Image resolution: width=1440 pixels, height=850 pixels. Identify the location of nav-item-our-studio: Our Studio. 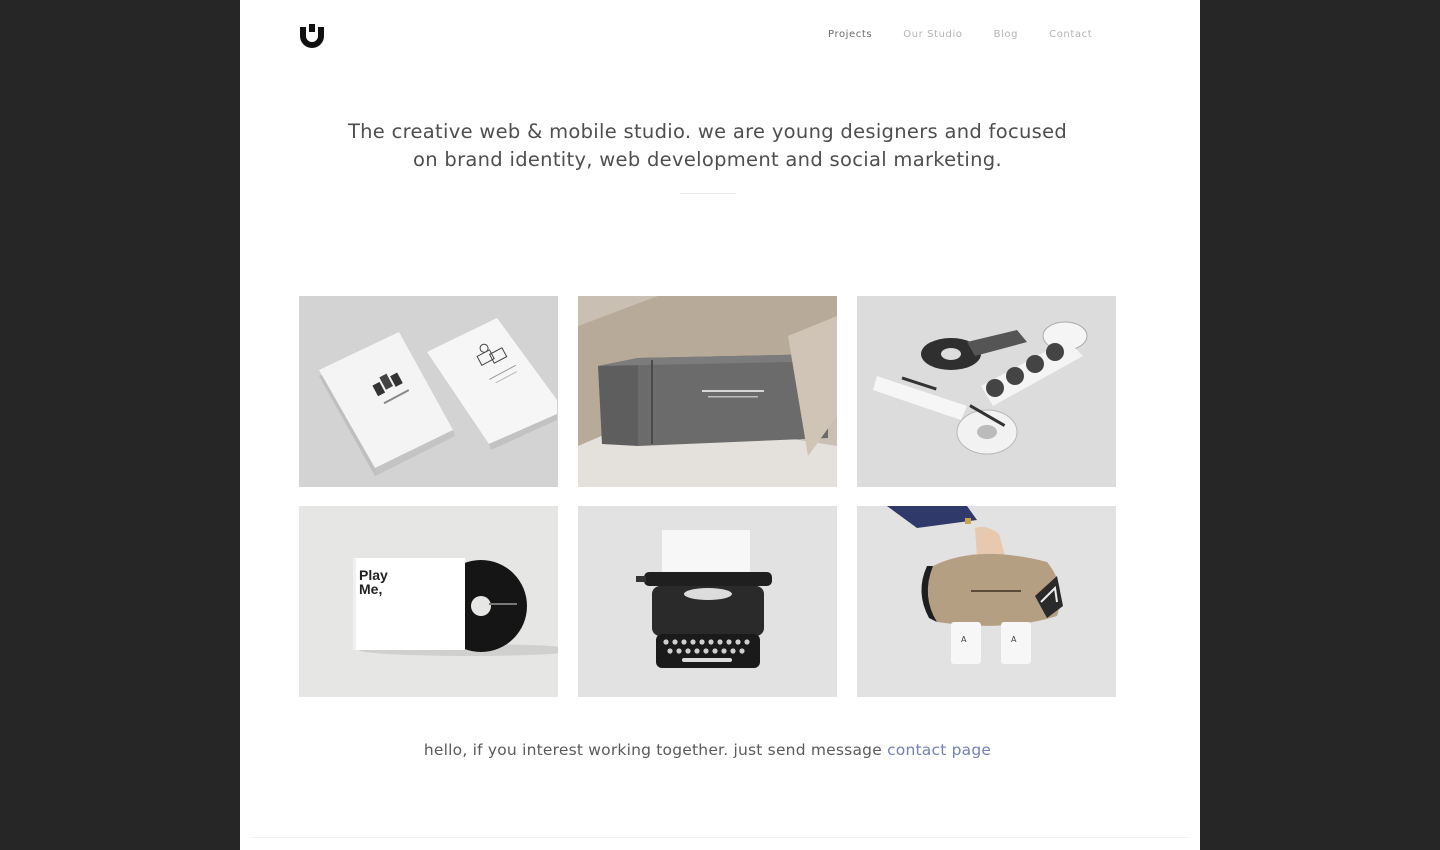
(932, 34).